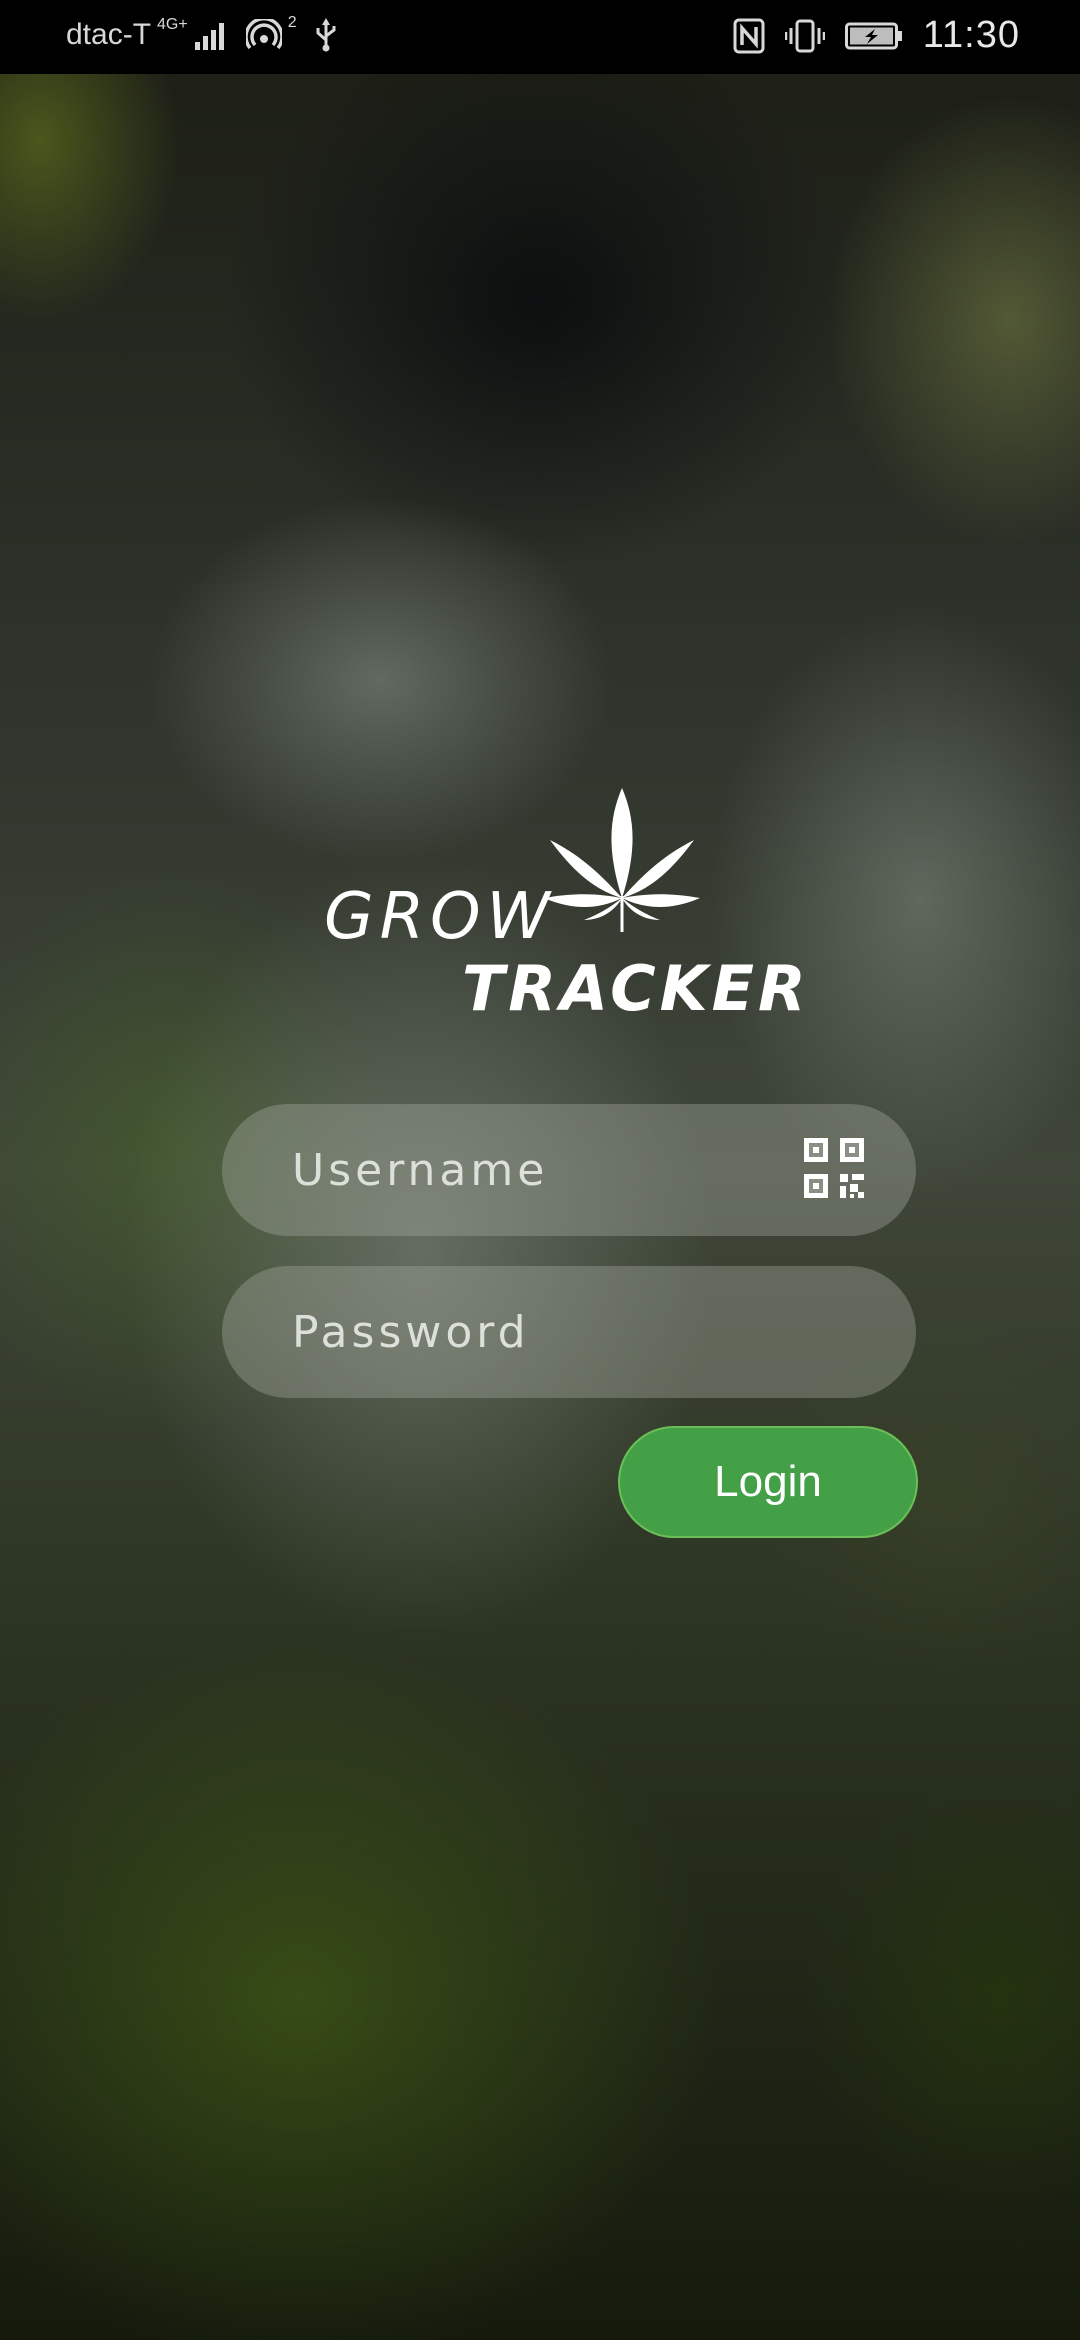 The height and width of the screenshot is (2340, 1080). What do you see at coordinates (109, 34) in the screenshot?
I see `carrier-name: dtac-T` at bounding box center [109, 34].